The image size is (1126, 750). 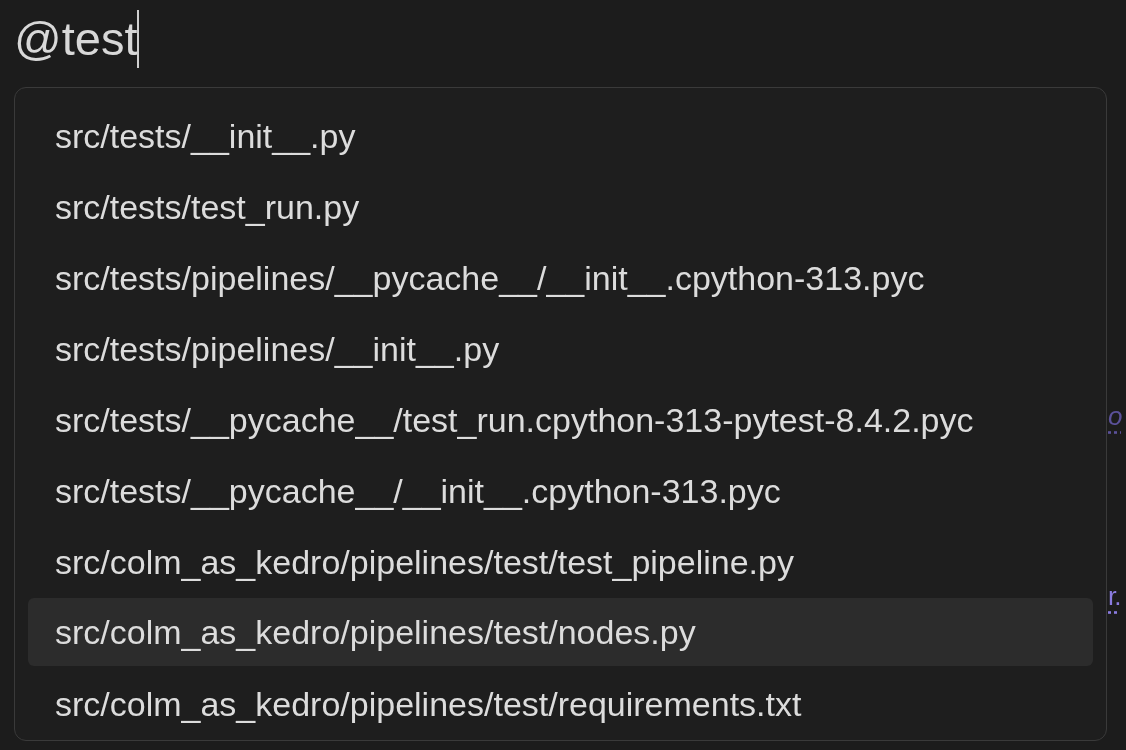 I want to click on query-text: @test, so click(x=76, y=39).